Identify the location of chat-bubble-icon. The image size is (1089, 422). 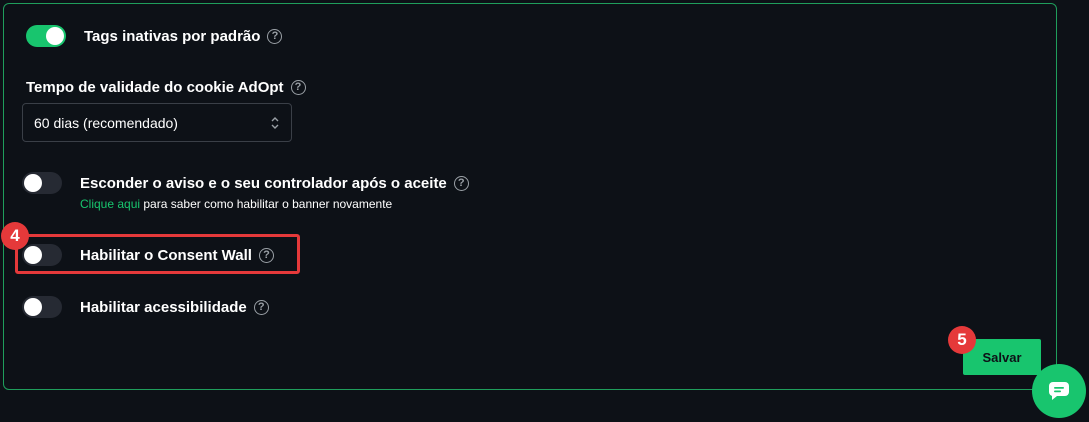
(1059, 391).